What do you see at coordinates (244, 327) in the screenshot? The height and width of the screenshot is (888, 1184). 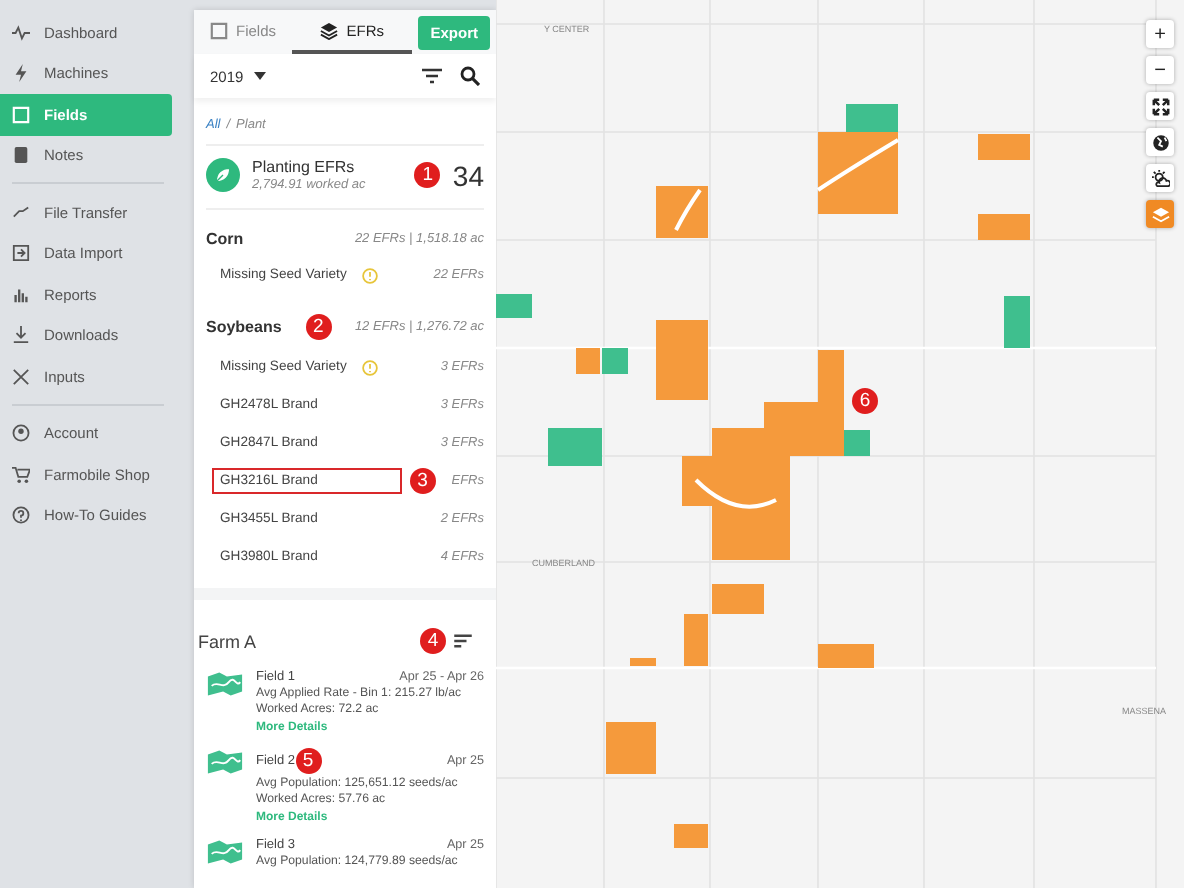 I see `crop-name: Soybeans` at bounding box center [244, 327].